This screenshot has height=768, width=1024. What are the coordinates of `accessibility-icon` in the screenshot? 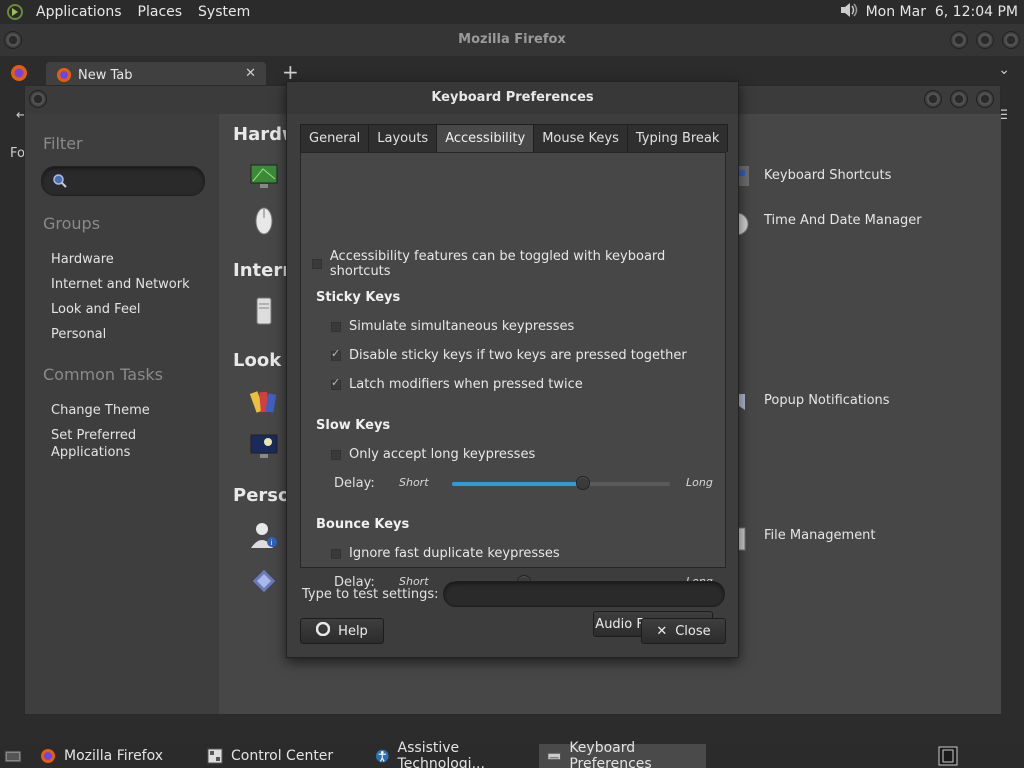 It's located at (382, 756).